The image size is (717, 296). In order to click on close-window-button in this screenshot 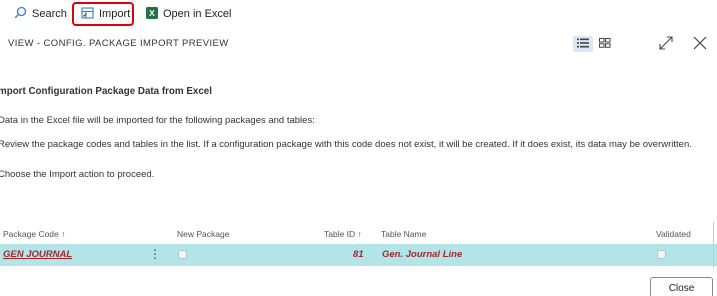, I will do `click(700, 45)`.